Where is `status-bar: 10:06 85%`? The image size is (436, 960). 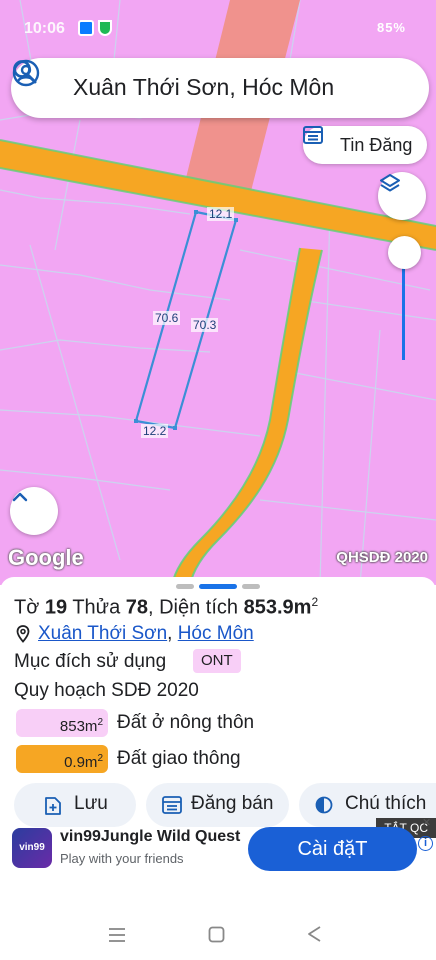 status-bar: 10:06 85% is located at coordinates (218, 29).